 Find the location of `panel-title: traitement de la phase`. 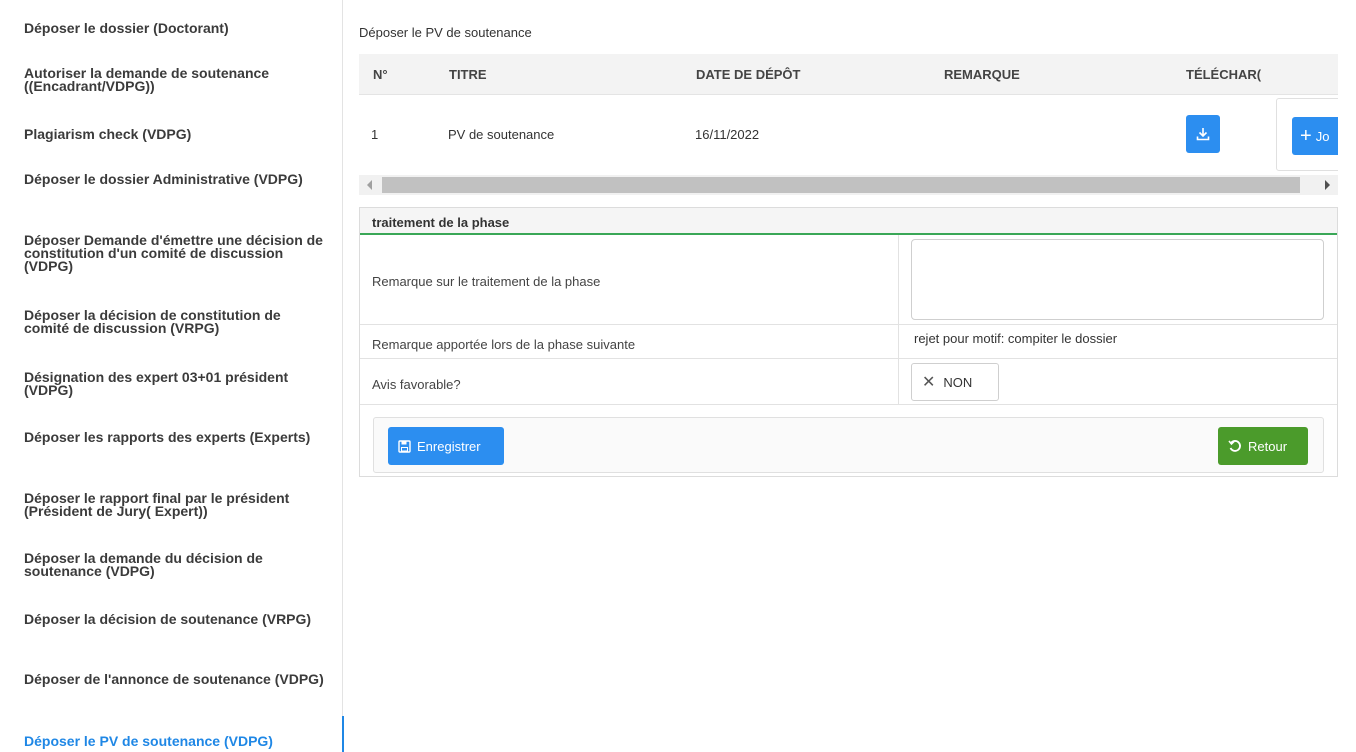

panel-title: traitement de la phase is located at coordinates (441, 222).